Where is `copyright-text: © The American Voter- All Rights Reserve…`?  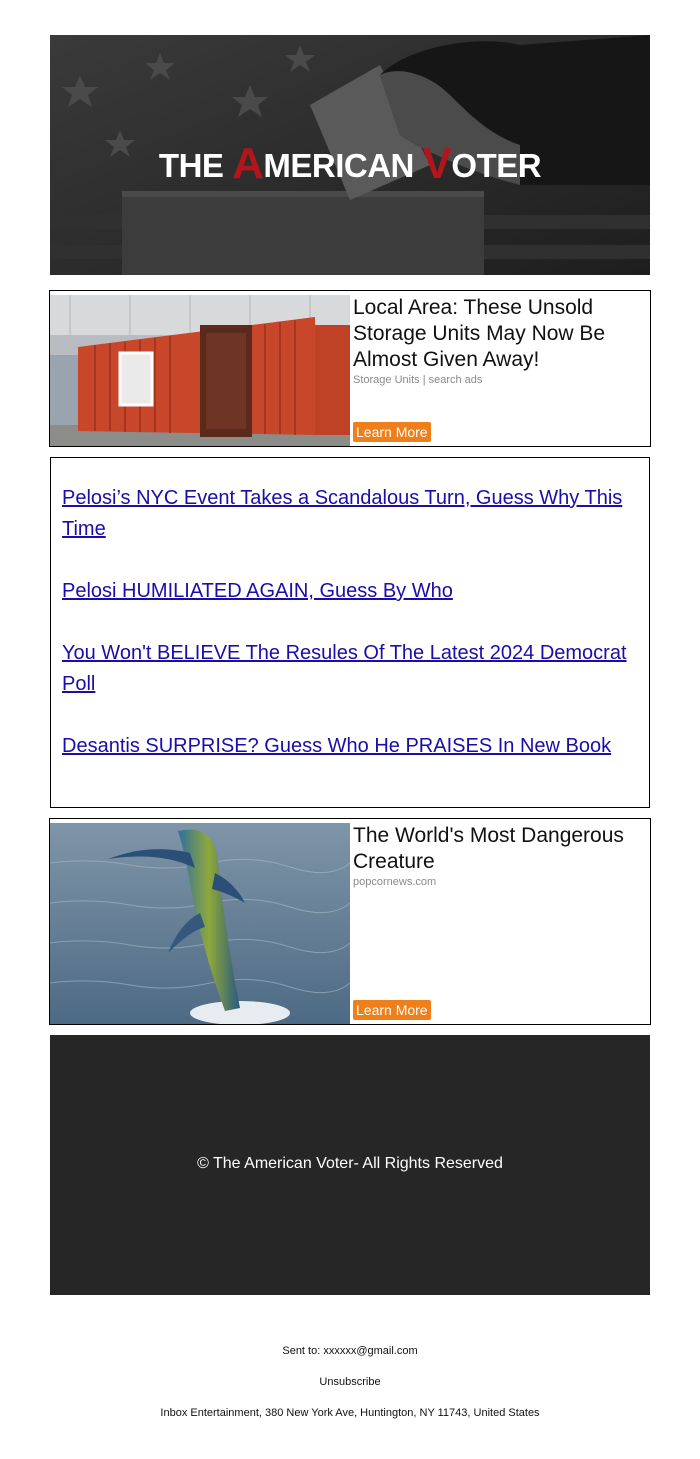 copyright-text: © The American Voter- All Rights Reserve… is located at coordinates (350, 1163).